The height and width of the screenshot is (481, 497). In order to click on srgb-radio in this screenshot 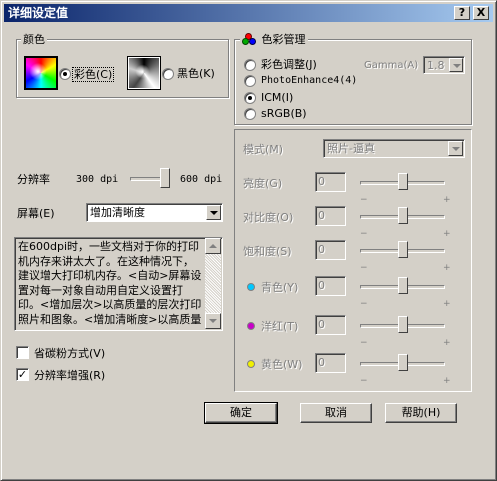, I will do `click(250, 114)`.